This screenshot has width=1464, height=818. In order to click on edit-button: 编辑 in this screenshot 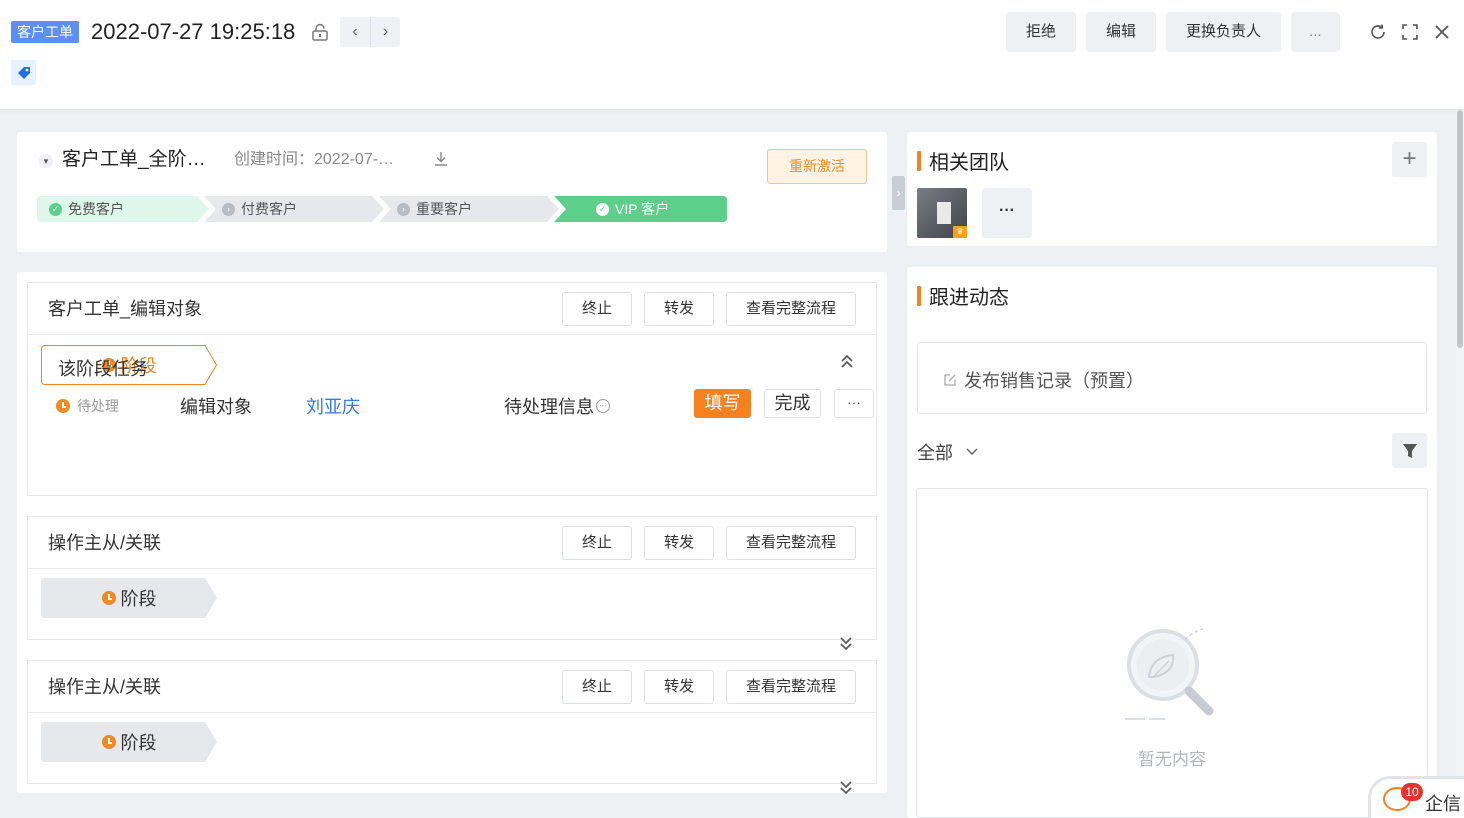, I will do `click(1121, 32)`.